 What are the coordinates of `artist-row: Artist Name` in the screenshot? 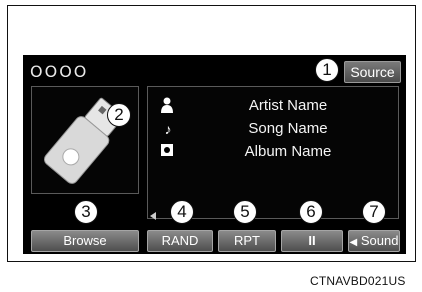 It's located at (274, 107).